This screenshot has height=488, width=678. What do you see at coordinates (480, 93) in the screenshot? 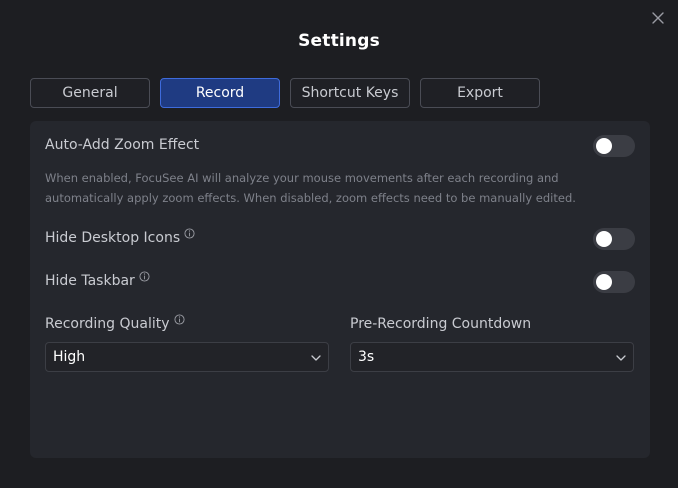
I see `tab-export: Export` at bounding box center [480, 93].